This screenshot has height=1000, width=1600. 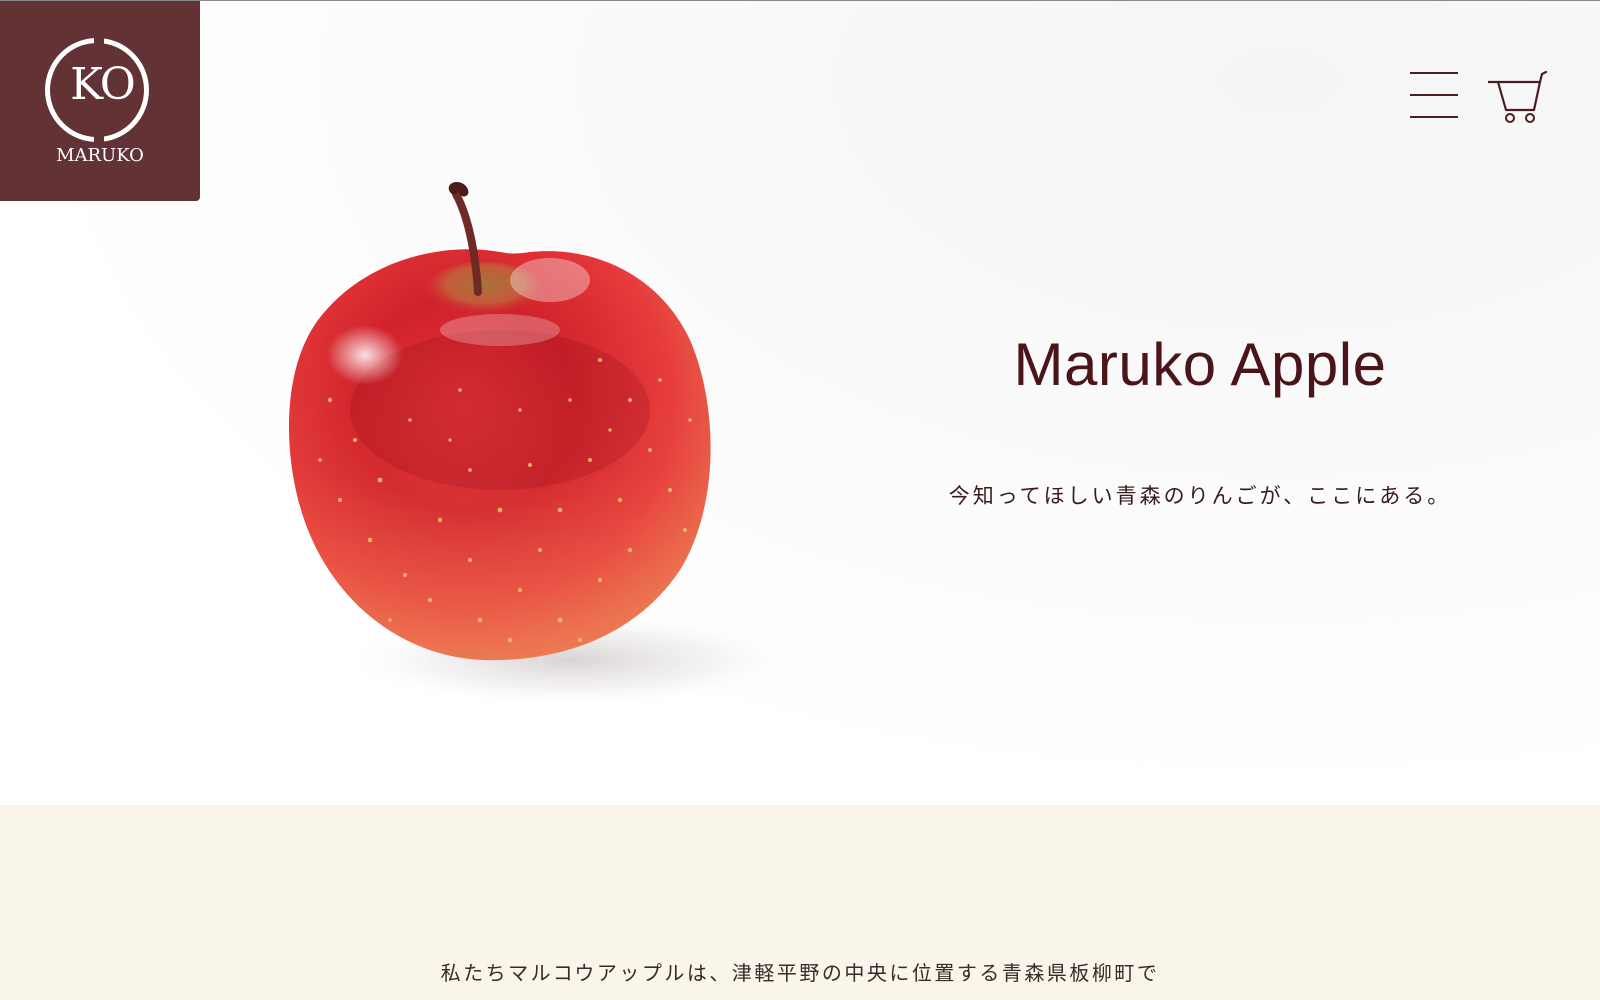 I want to click on shopping-cart-icon, so click(x=1518, y=96).